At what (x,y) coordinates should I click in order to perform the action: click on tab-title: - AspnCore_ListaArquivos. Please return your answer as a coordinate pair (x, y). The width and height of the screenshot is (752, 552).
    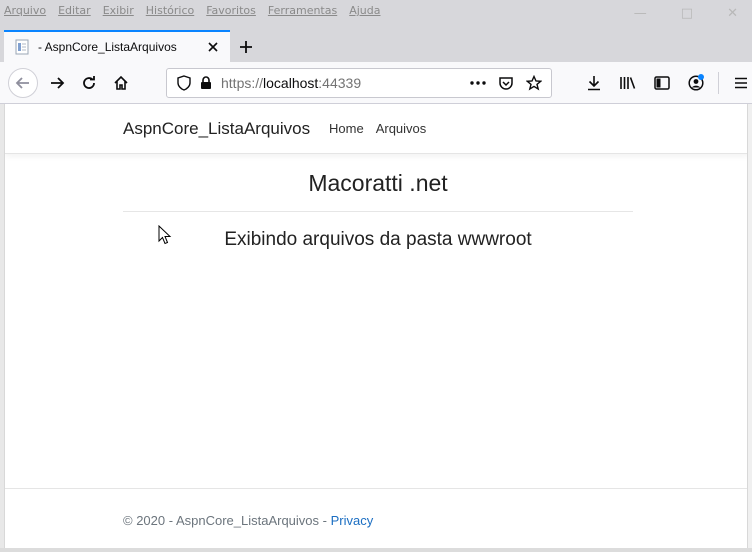
    Looking at the image, I should click on (107, 47).